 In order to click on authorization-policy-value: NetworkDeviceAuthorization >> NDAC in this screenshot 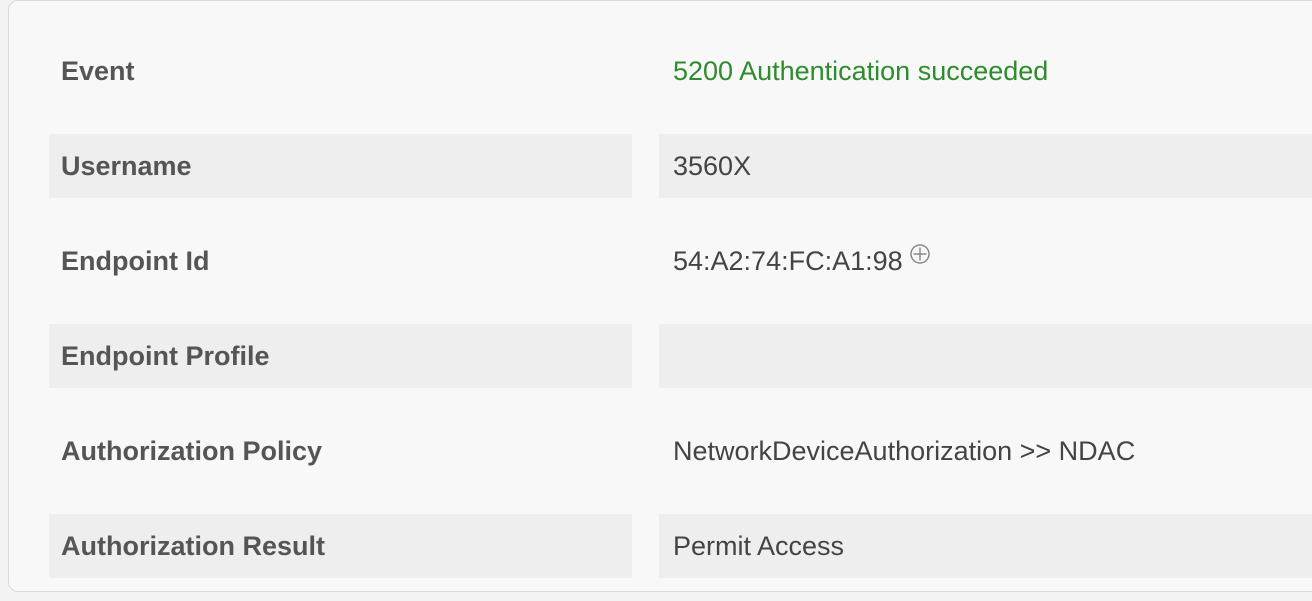, I will do `click(904, 450)`.